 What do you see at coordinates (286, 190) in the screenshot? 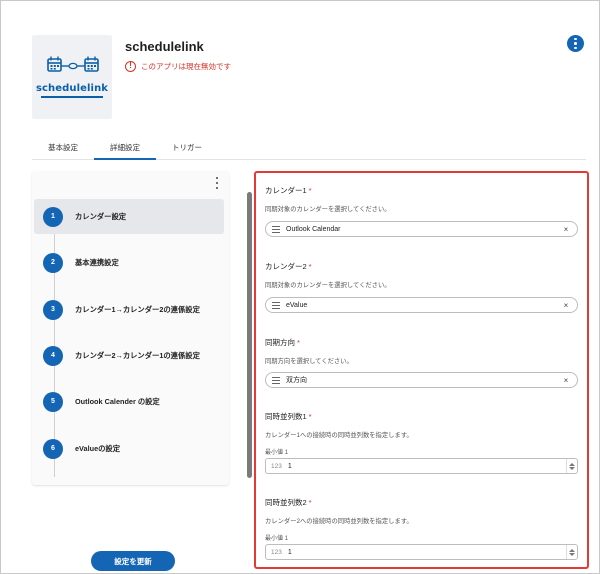
I see `field-label: カレンダー1` at bounding box center [286, 190].